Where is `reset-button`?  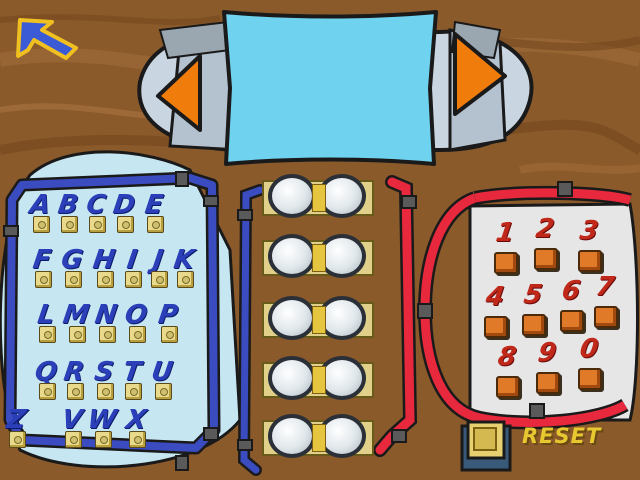
reset-button is located at coordinates (487, 448).